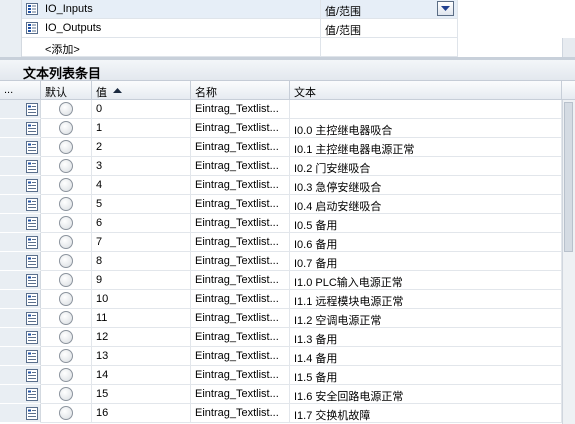  I want to click on text-cell: I1.1 远程模块电源正常, so click(426, 299).